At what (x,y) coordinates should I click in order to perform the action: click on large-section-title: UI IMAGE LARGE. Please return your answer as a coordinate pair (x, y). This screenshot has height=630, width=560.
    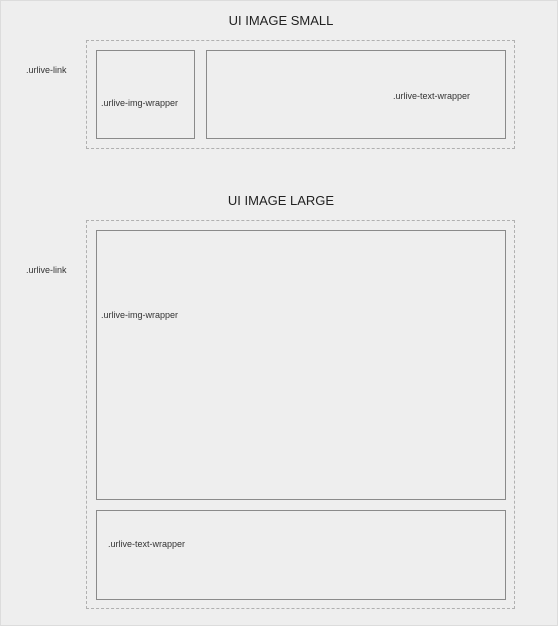
    Looking at the image, I should click on (281, 200).